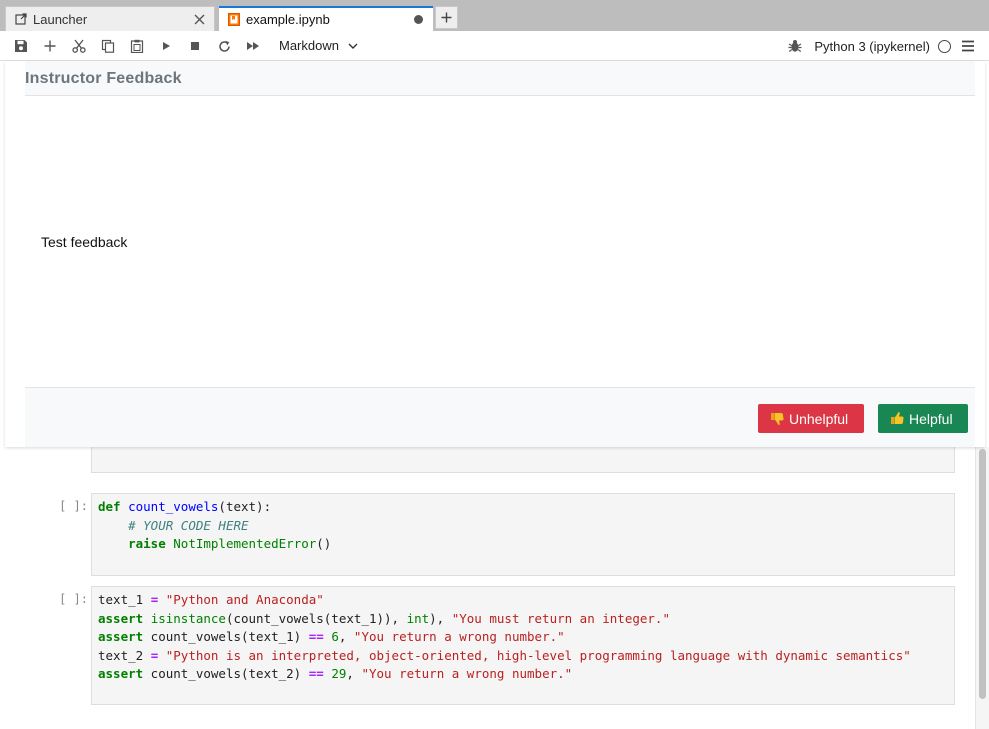  I want to click on paste-icon, so click(137, 46).